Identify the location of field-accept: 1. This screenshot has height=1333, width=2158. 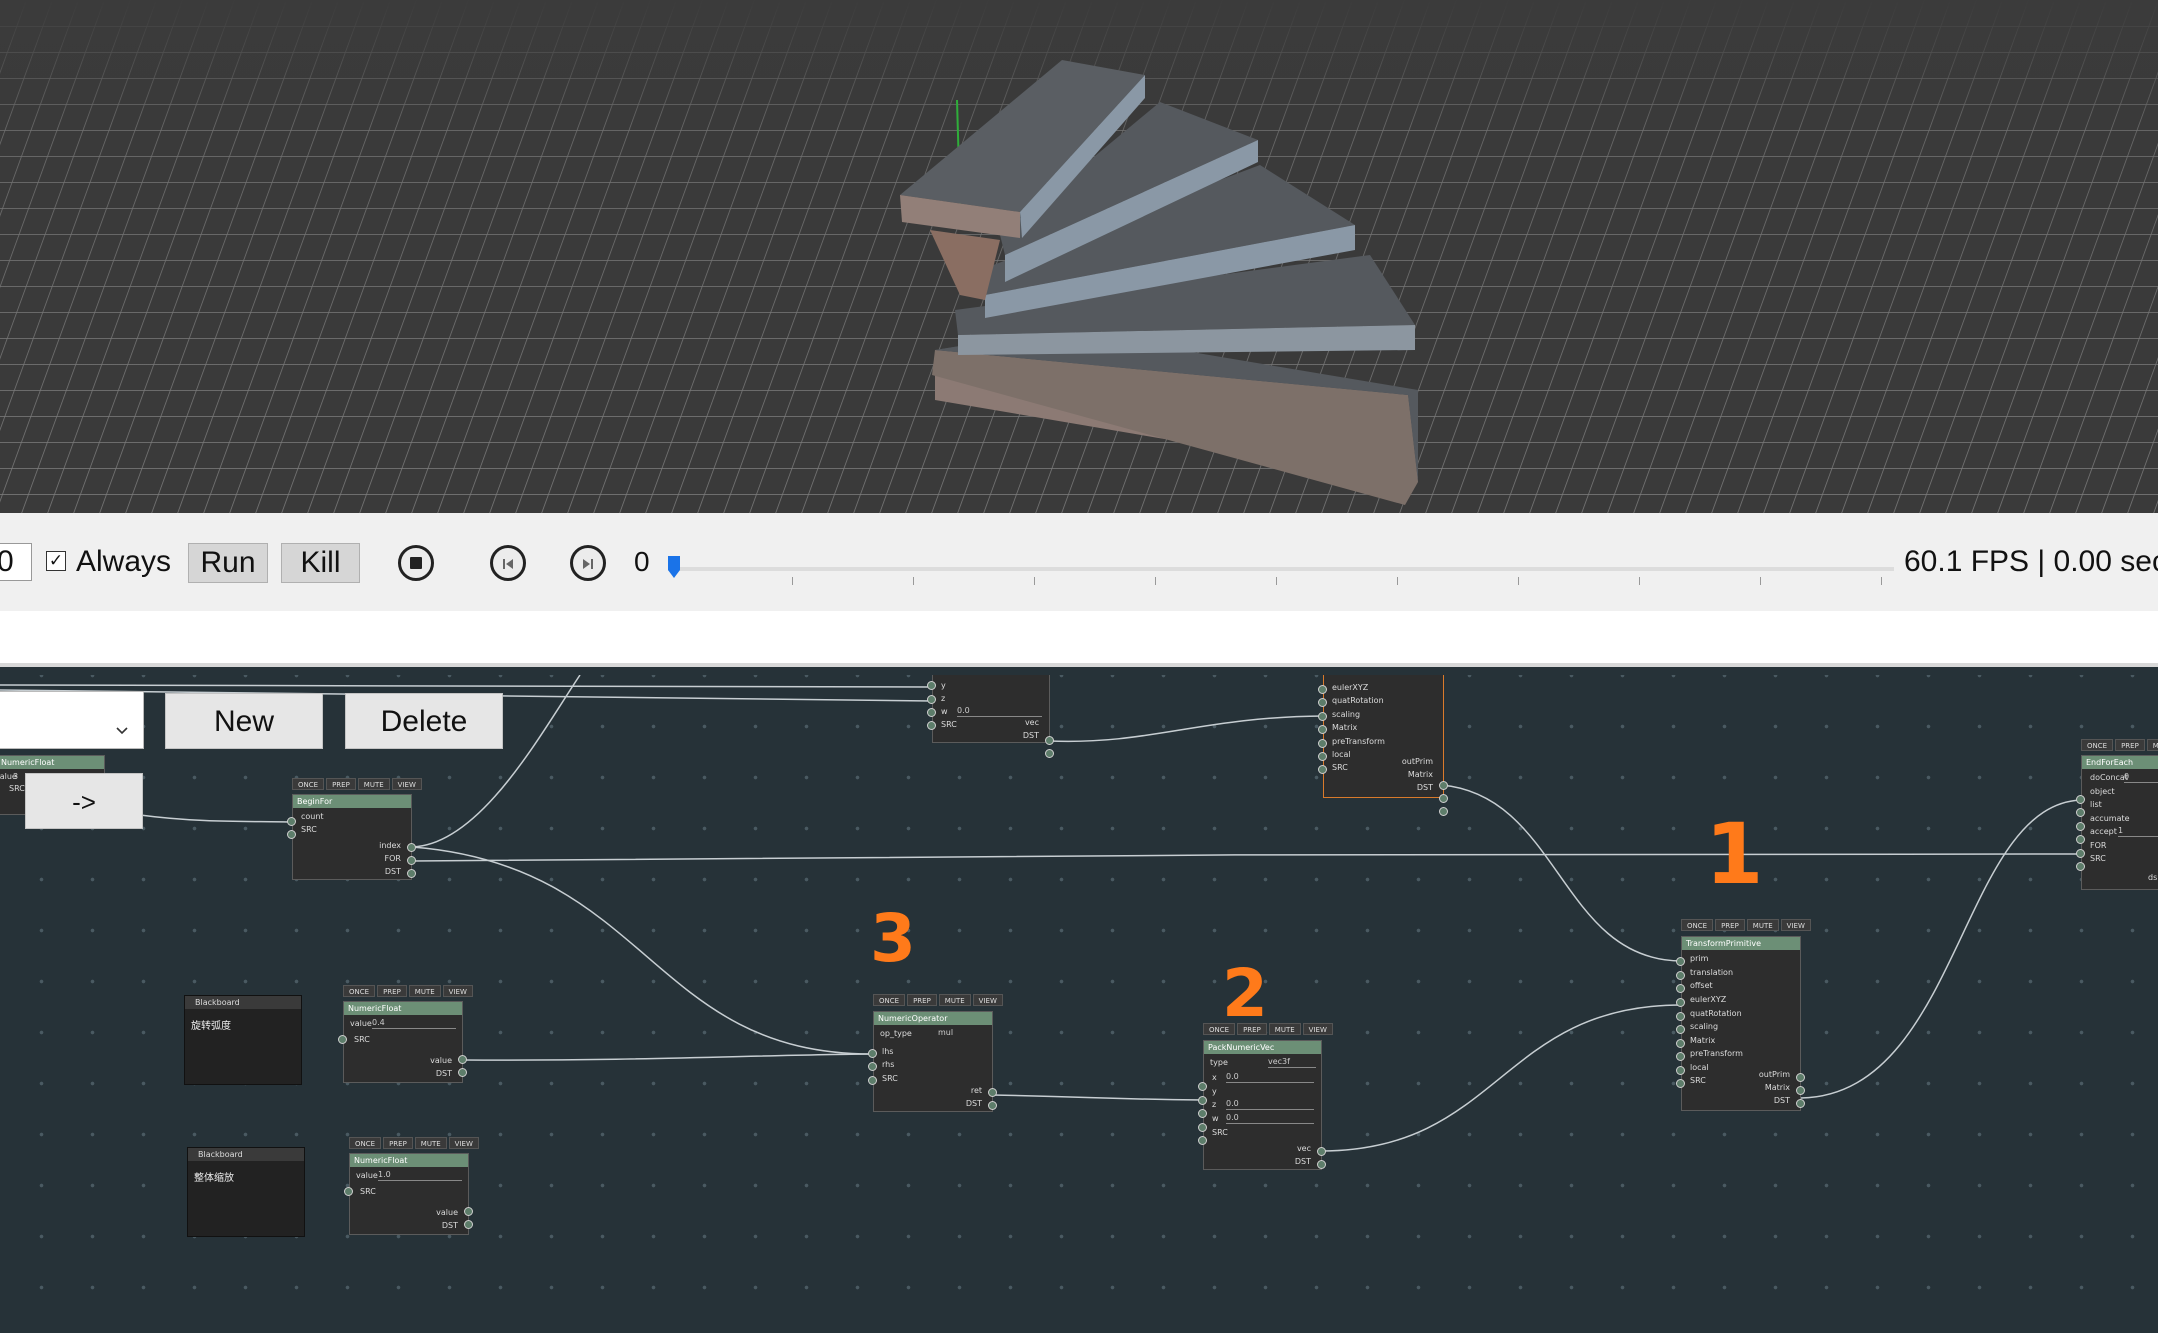
(2138, 831).